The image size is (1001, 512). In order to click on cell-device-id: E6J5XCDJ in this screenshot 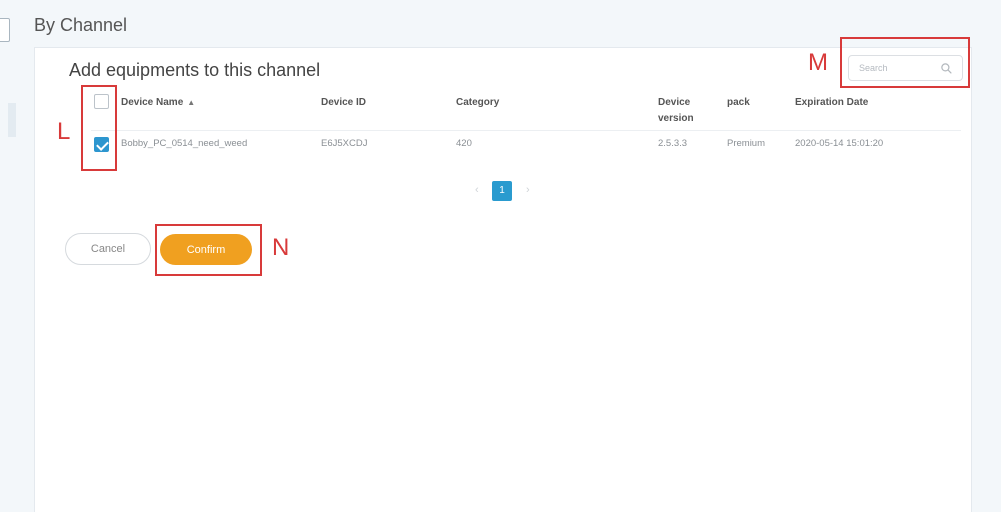, I will do `click(344, 143)`.